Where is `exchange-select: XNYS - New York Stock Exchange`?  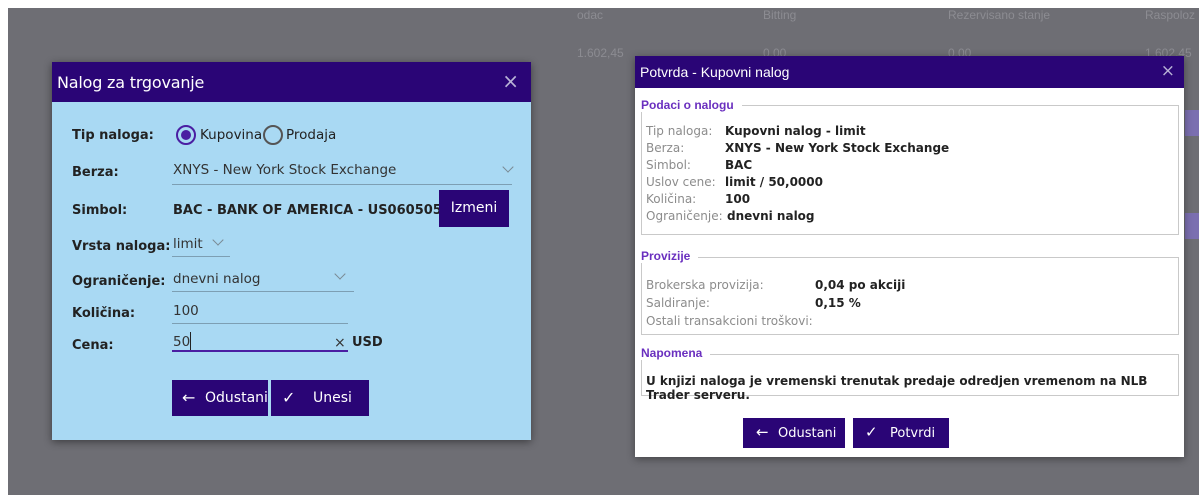 exchange-select: XNYS - New York Stock Exchange is located at coordinates (284, 170).